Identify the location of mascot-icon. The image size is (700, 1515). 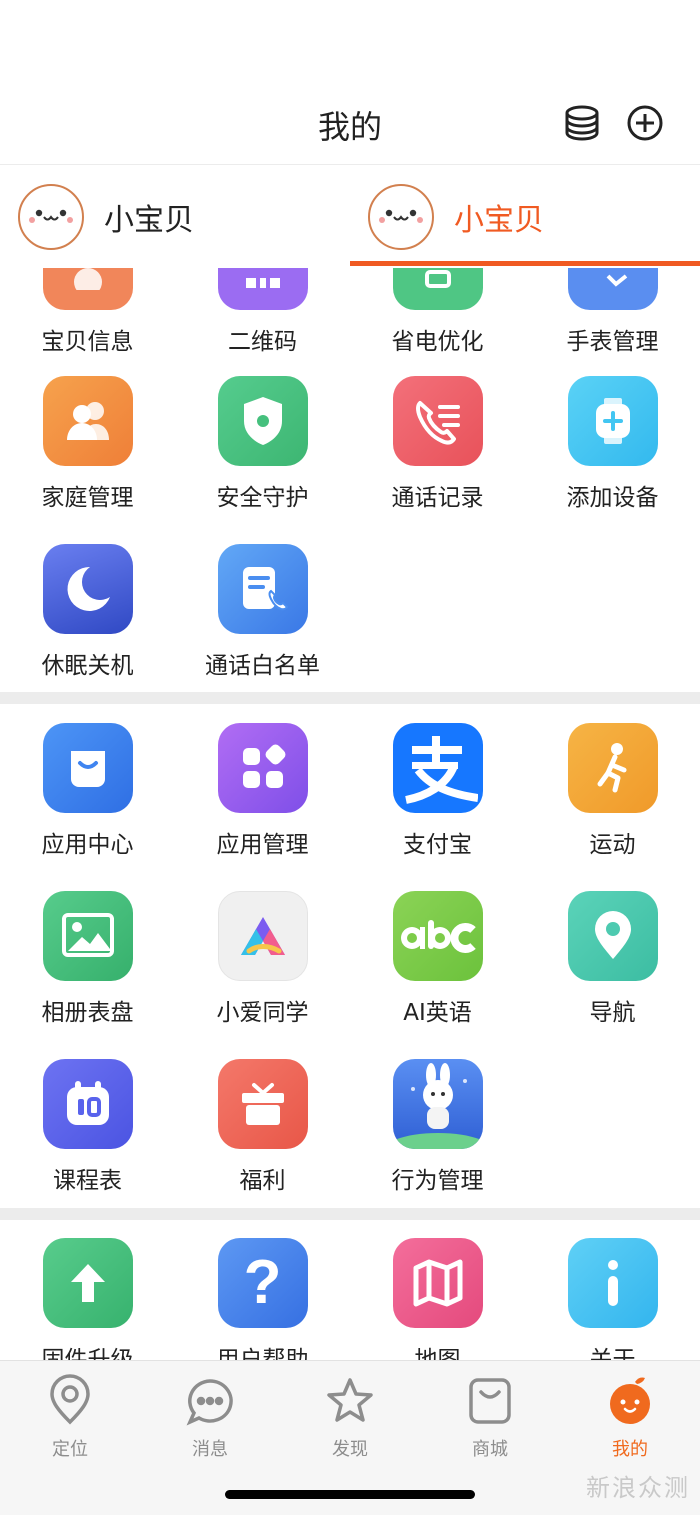
(630, 1401).